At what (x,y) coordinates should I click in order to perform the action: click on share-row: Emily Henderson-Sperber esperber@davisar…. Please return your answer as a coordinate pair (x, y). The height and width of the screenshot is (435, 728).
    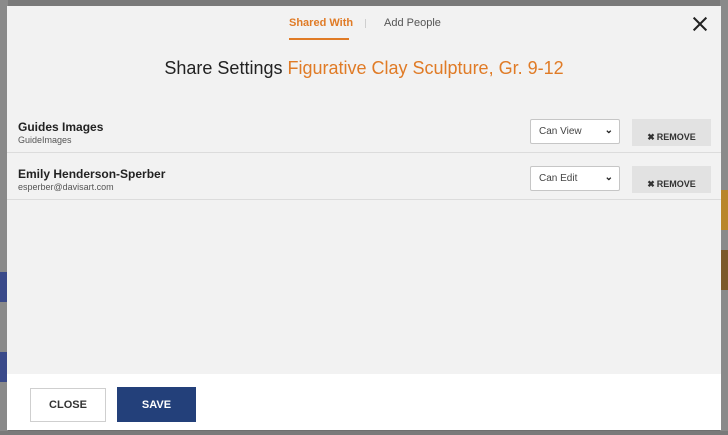
    Looking at the image, I should click on (364, 176).